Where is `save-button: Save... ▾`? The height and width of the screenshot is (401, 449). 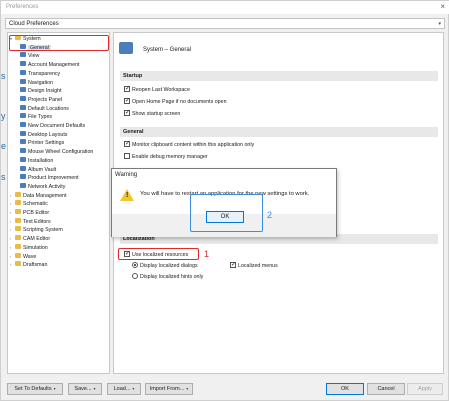
save-button: Save... ▾ is located at coordinates (85, 389).